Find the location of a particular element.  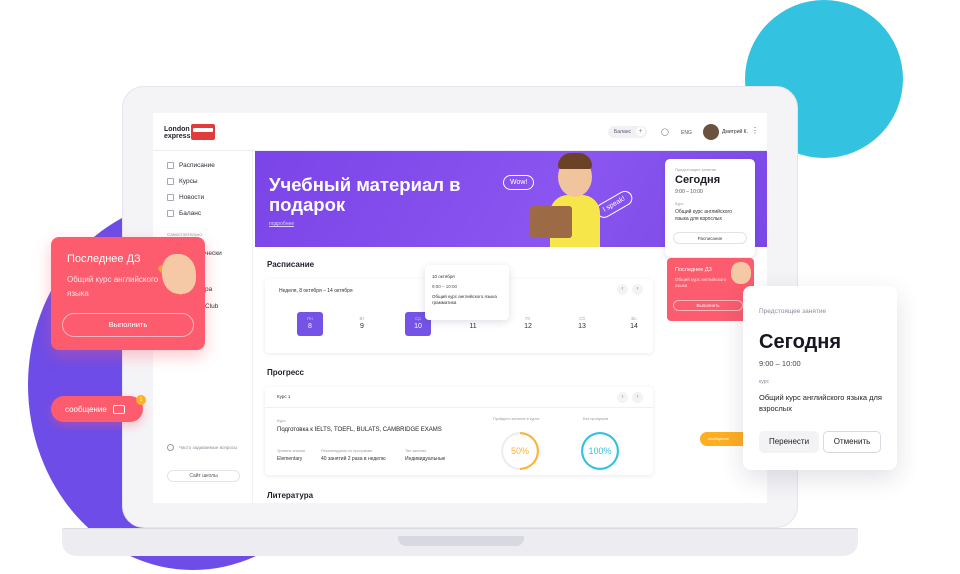

upcoming-big-day: Сегодня is located at coordinates (800, 342).